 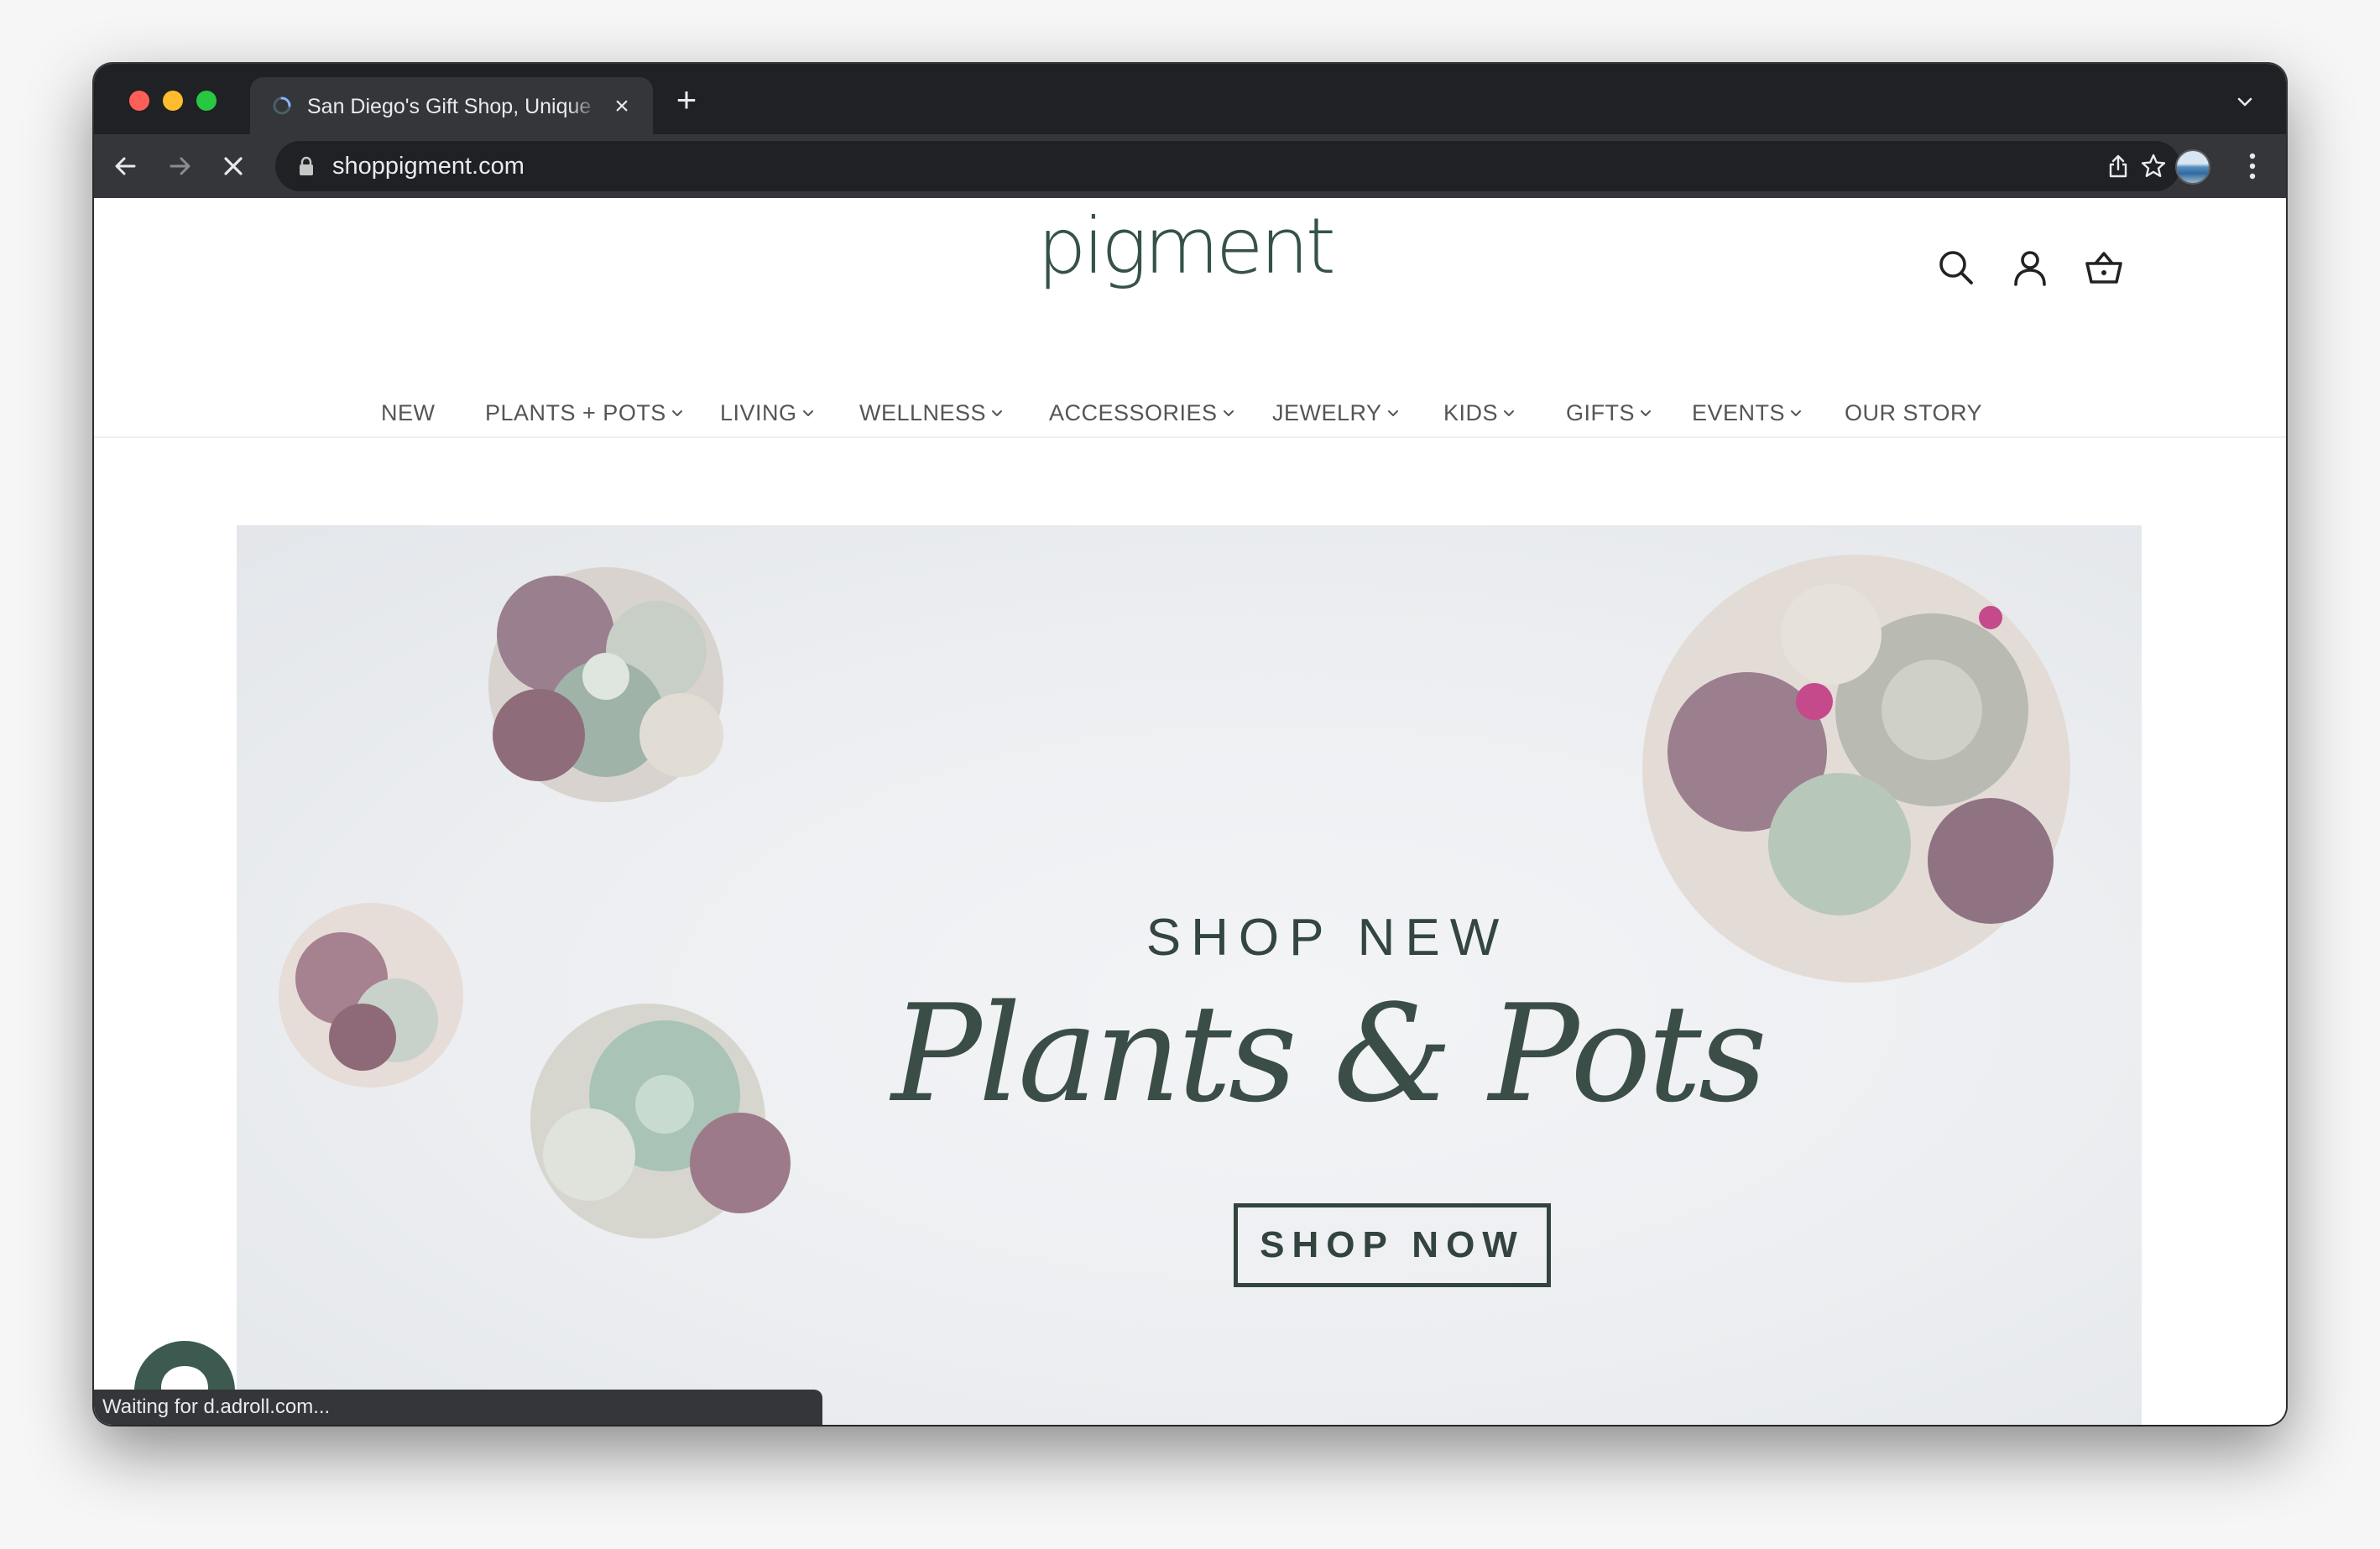 I want to click on loading-favicon, so click(x=282, y=105).